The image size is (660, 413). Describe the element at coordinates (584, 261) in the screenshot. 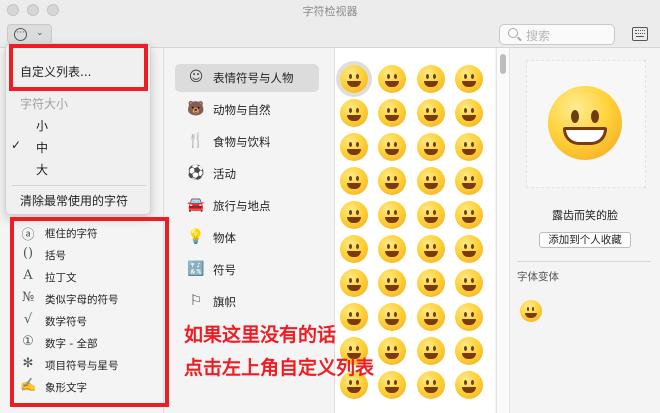

I see `divider` at that location.